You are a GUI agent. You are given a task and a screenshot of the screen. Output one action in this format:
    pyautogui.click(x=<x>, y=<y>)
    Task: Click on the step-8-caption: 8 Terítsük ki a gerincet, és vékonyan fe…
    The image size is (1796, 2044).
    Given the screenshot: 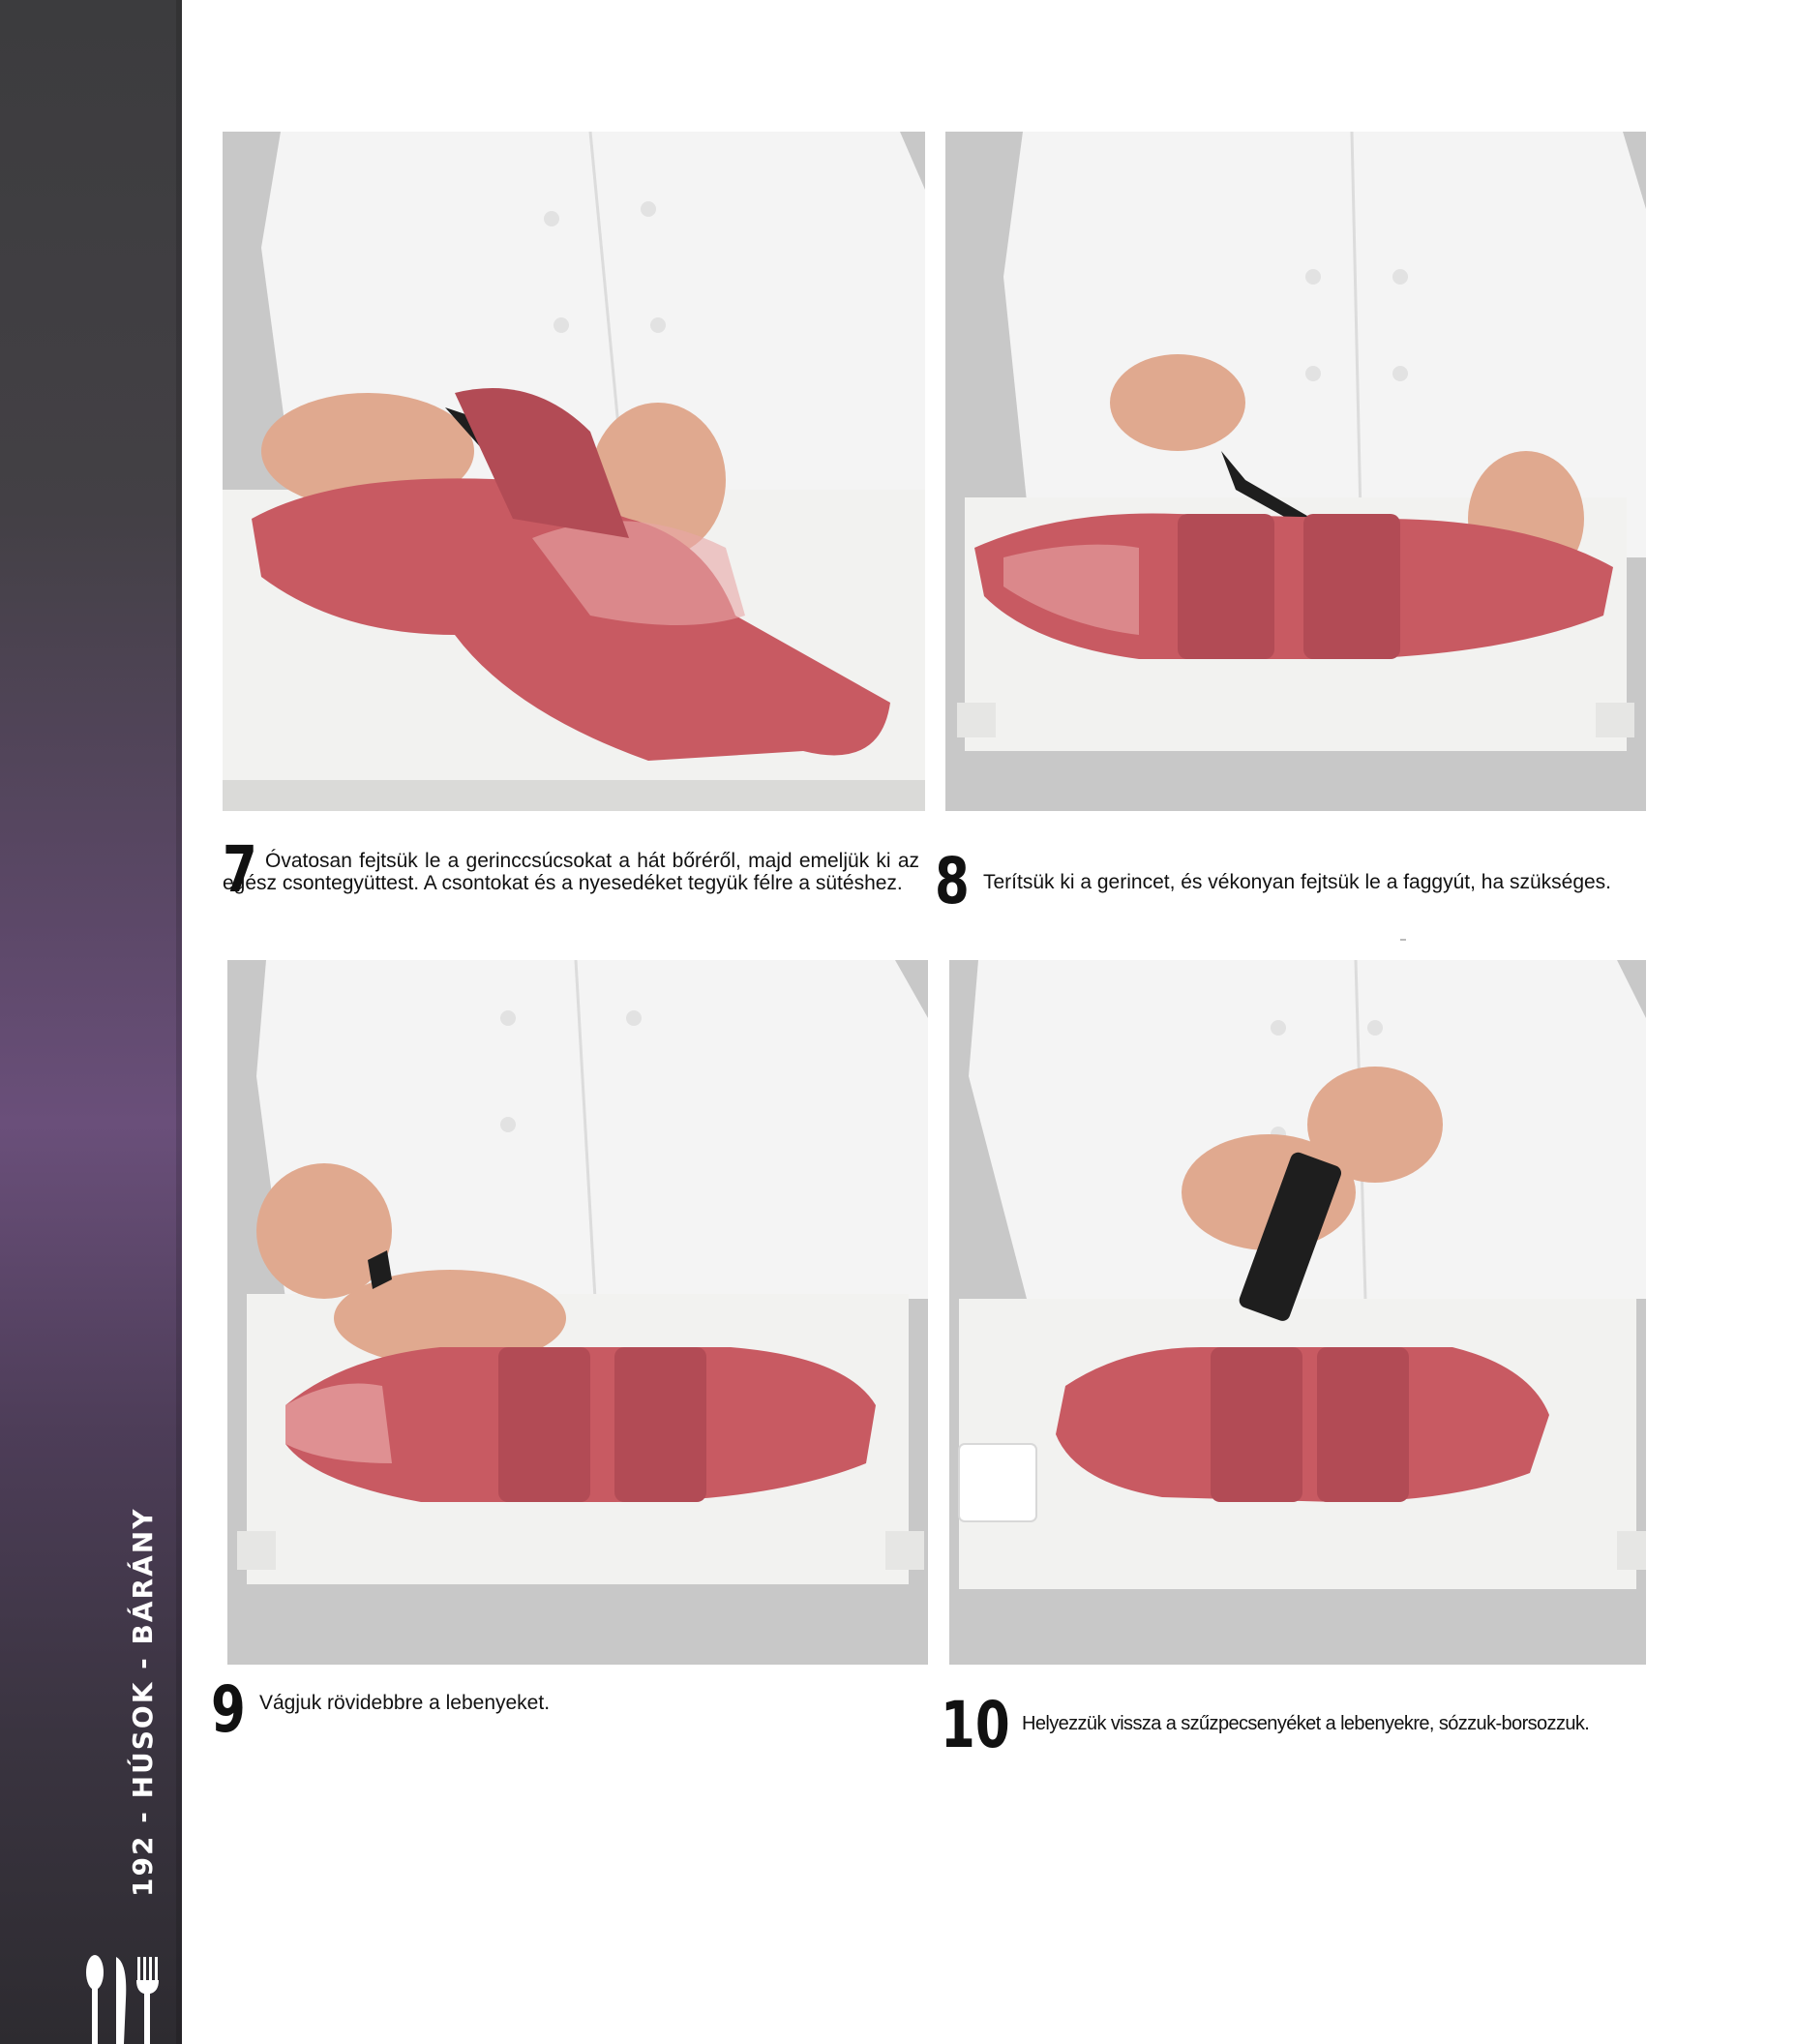 What is the action you would take?
    pyautogui.click(x=1293, y=880)
    